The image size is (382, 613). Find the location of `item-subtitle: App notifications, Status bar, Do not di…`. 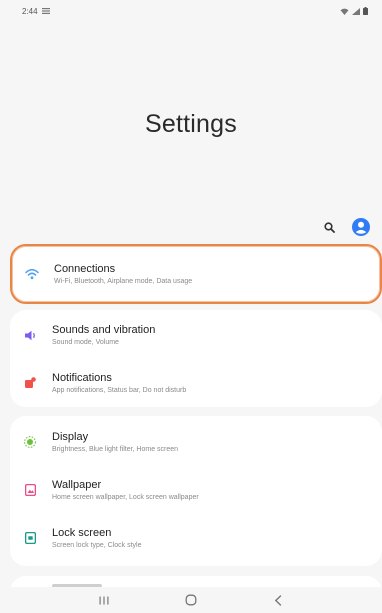

item-subtitle: App notifications, Status bar, Do not di… is located at coordinates (119, 390).